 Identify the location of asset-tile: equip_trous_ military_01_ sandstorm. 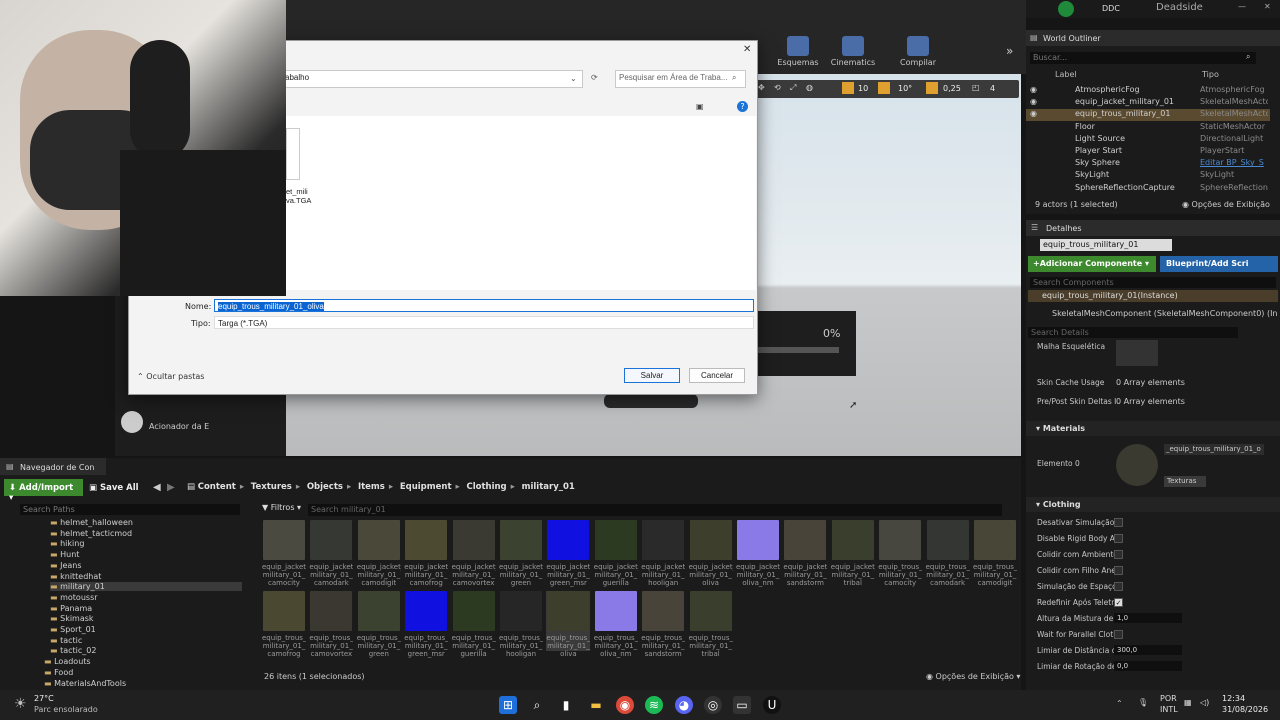
(663, 624).